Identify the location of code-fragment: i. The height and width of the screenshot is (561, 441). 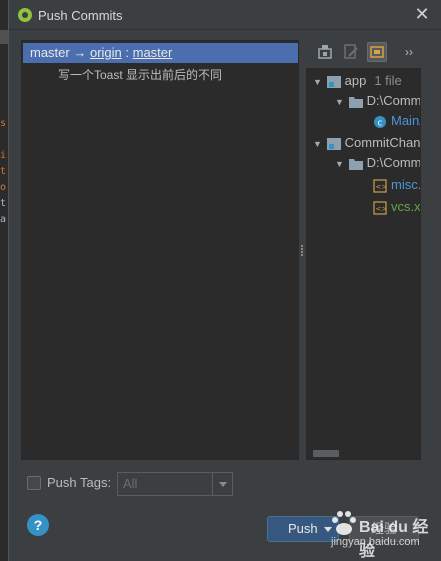
(3, 155).